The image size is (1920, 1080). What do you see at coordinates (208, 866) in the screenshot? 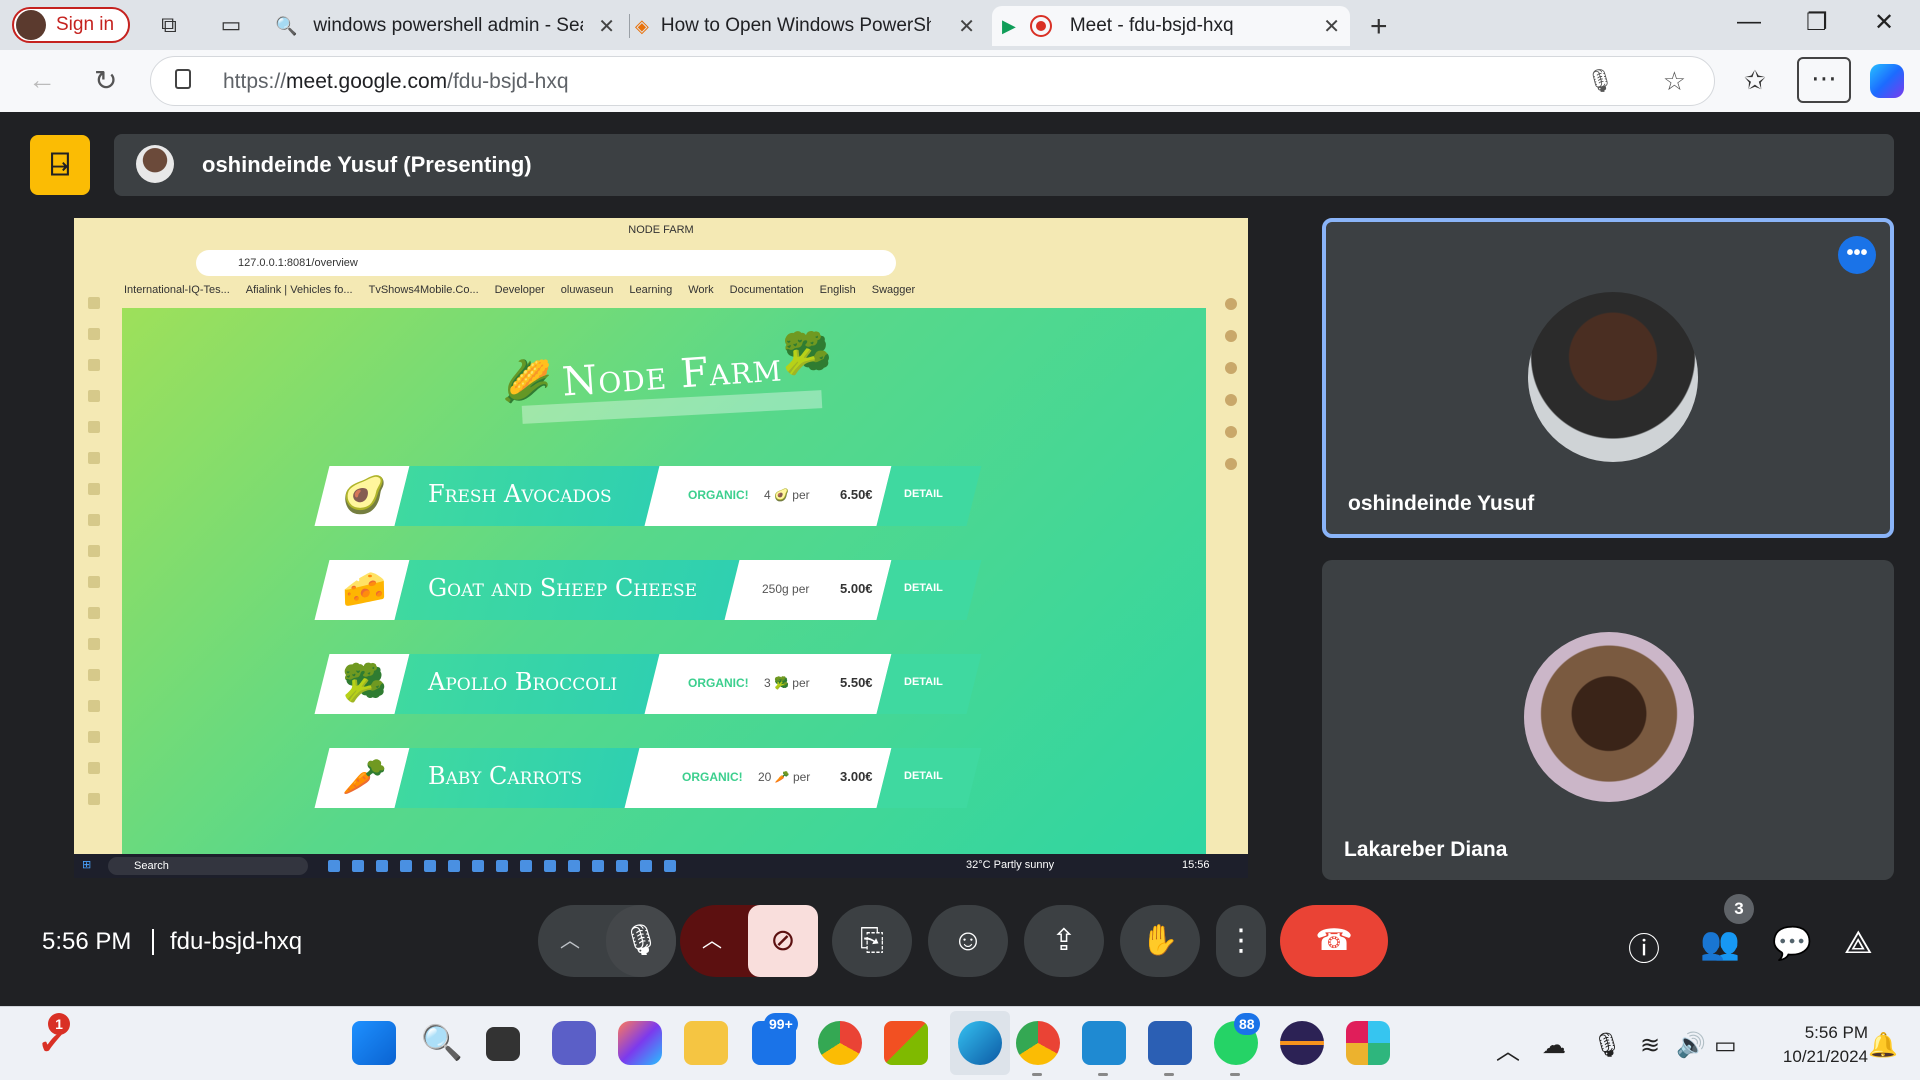
I see `shared-search-box: Search` at bounding box center [208, 866].